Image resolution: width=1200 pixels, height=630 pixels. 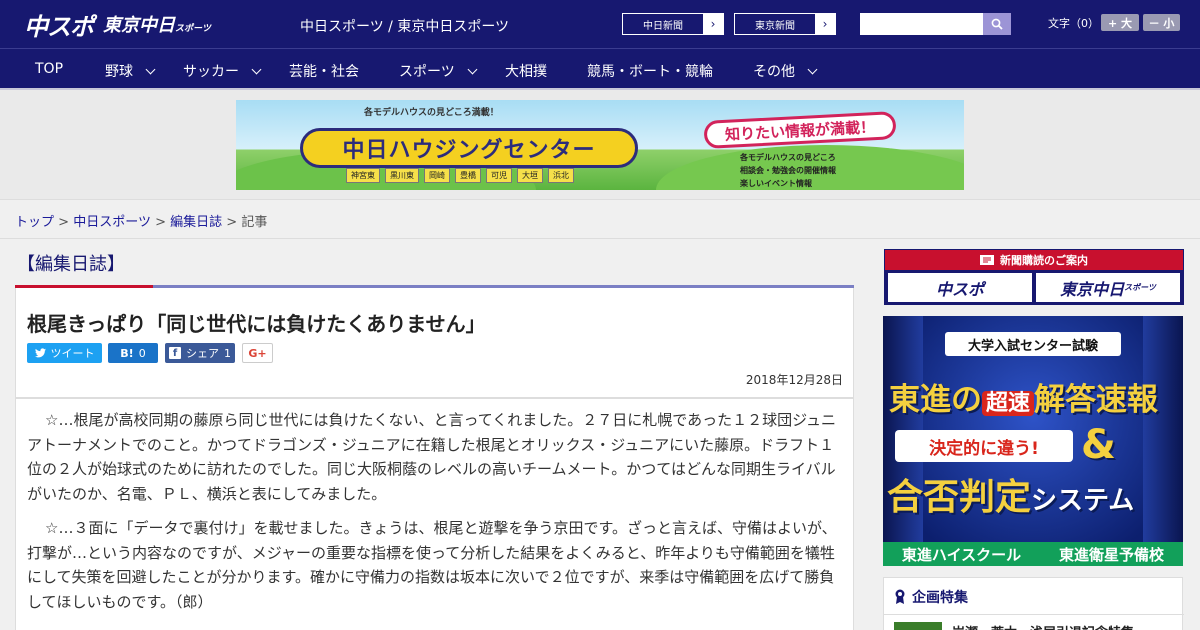 What do you see at coordinates (112, 222) in the screenshot?
I see `breadcrumb-chunichi-sports: 中日スポーツ` at bounding box center [112, 222].